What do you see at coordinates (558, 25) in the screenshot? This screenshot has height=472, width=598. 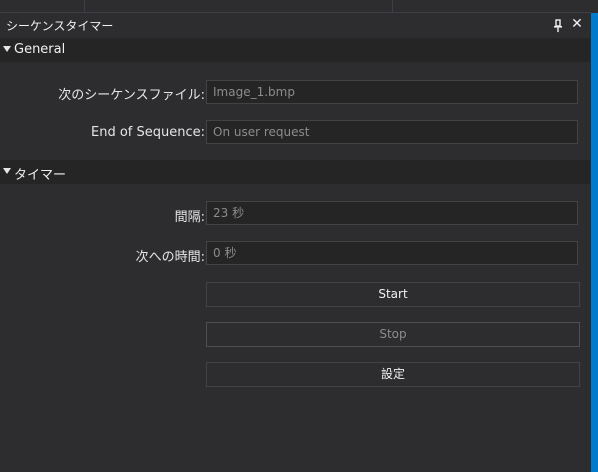 I see `pin-icon` at bounding box center [558, 25].